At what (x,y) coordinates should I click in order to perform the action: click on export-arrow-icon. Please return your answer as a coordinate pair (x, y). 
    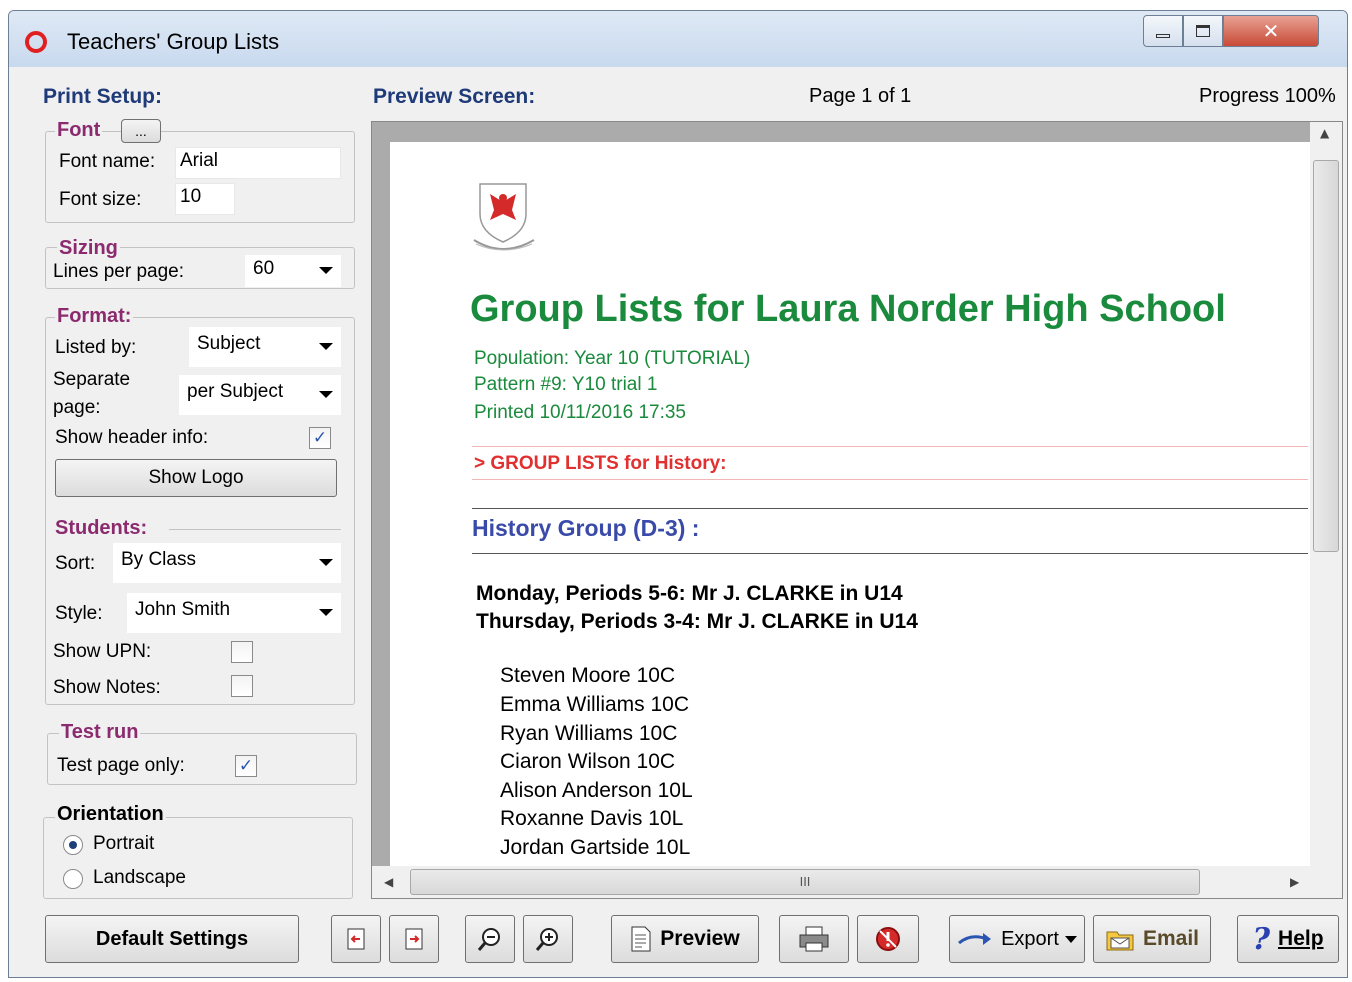
    Looking at the image, I should click on (975, 939).